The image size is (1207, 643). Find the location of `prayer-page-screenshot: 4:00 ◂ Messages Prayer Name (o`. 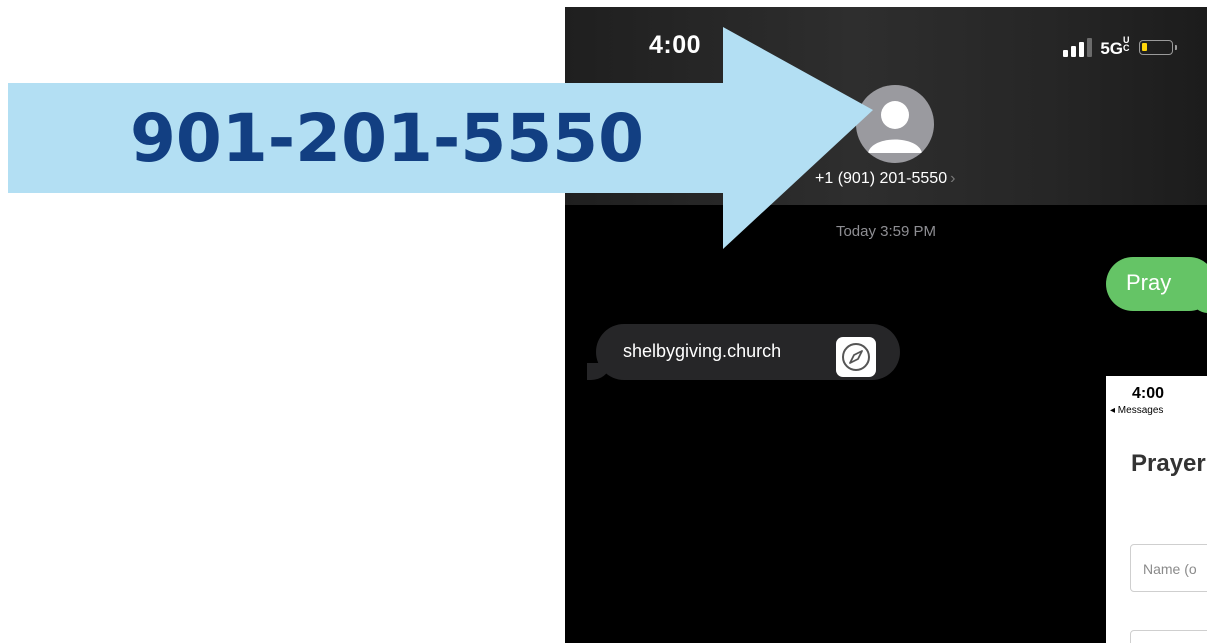

prayer-page-screenshot: 4:00 ◂ Messages Prayer Name (o is located at coordinates (1156, 509).